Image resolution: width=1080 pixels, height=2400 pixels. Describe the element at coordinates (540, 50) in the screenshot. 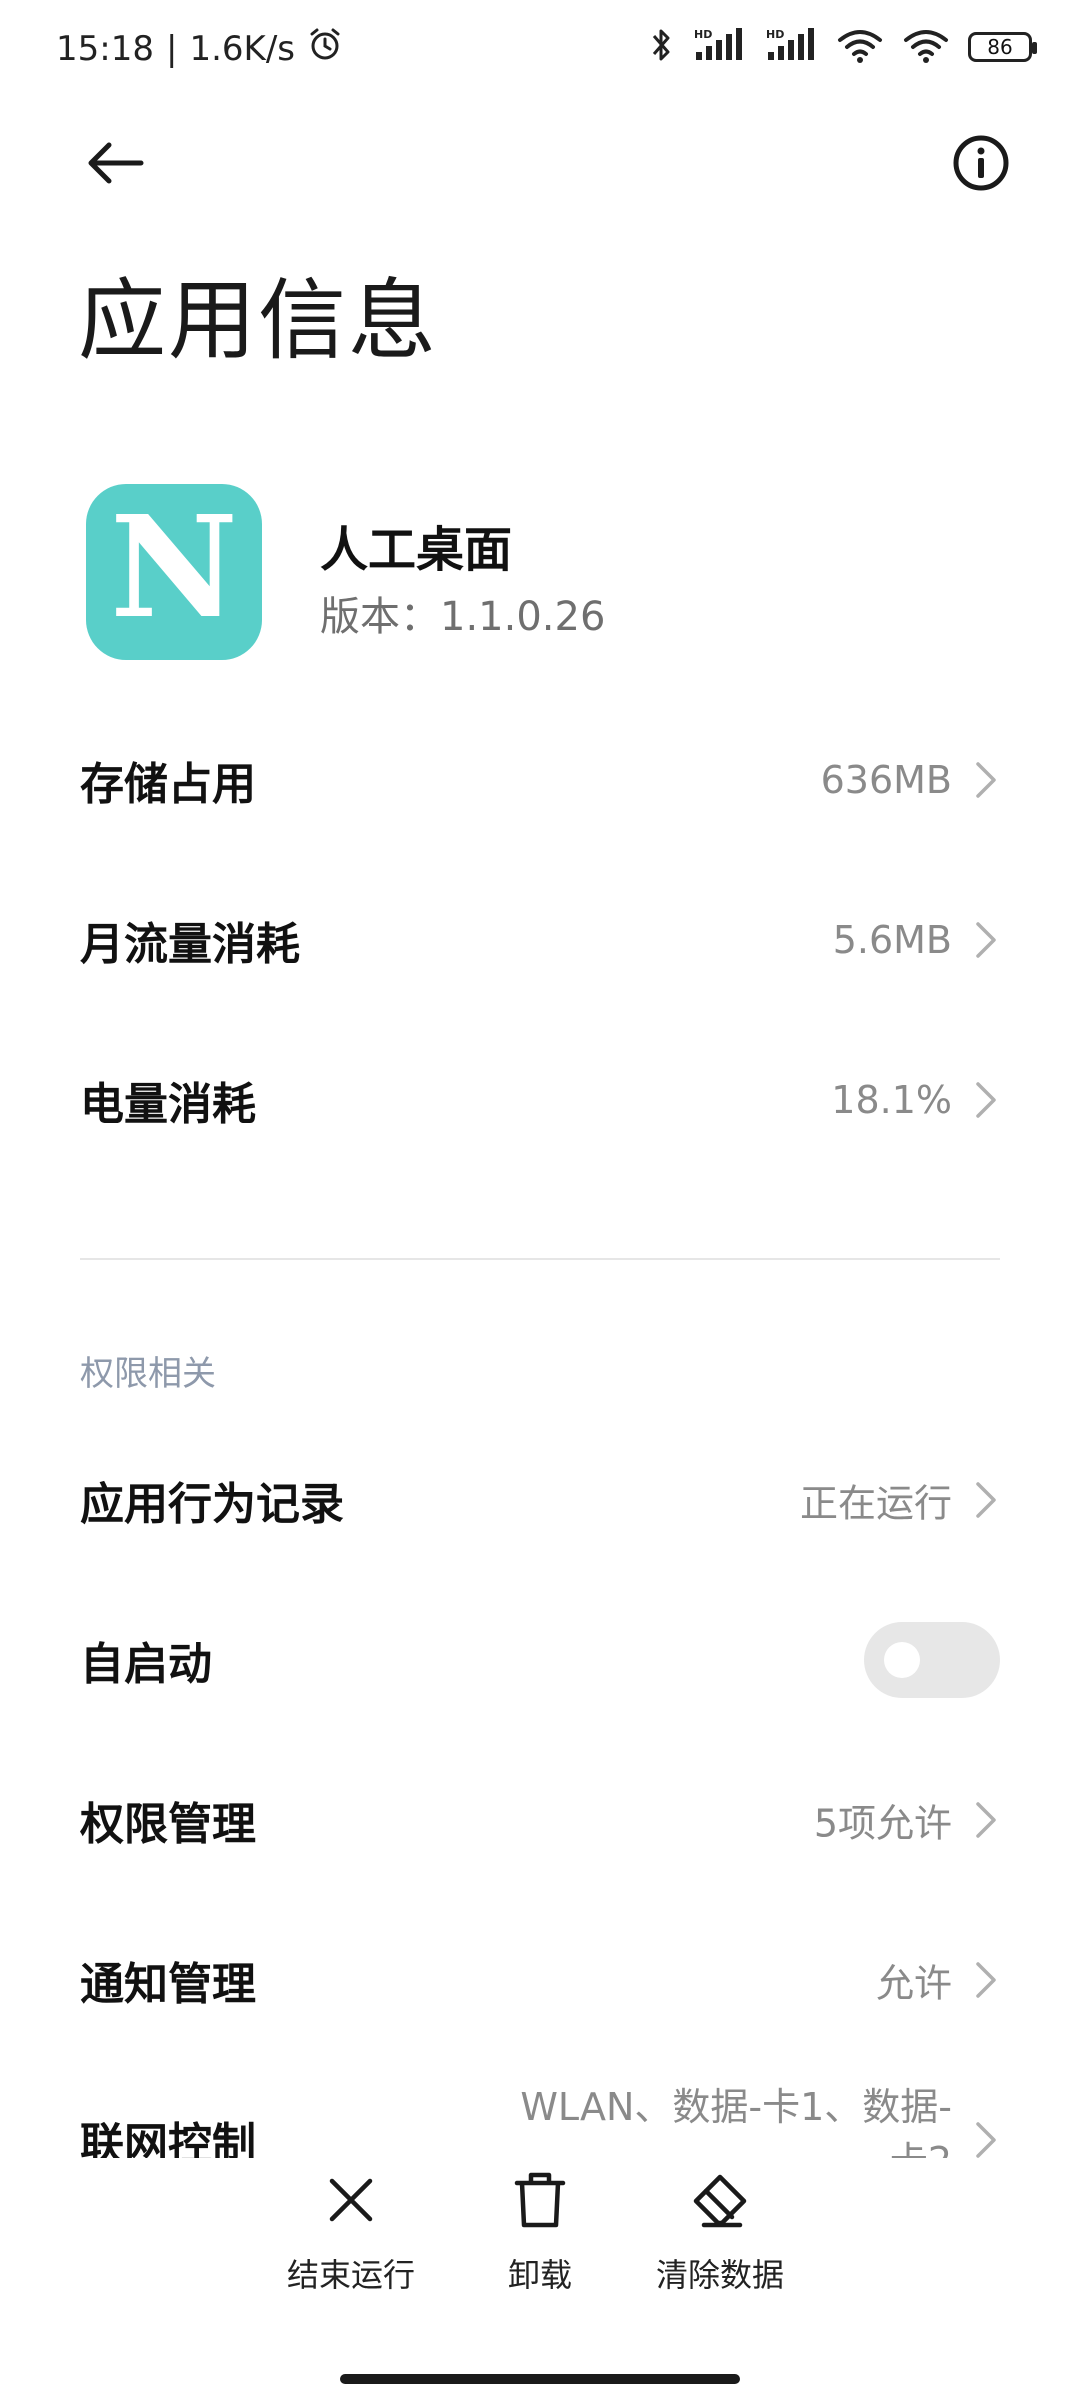

I see `status-bar: 15:18 | 1.6K/s HD HD 86` at that location.